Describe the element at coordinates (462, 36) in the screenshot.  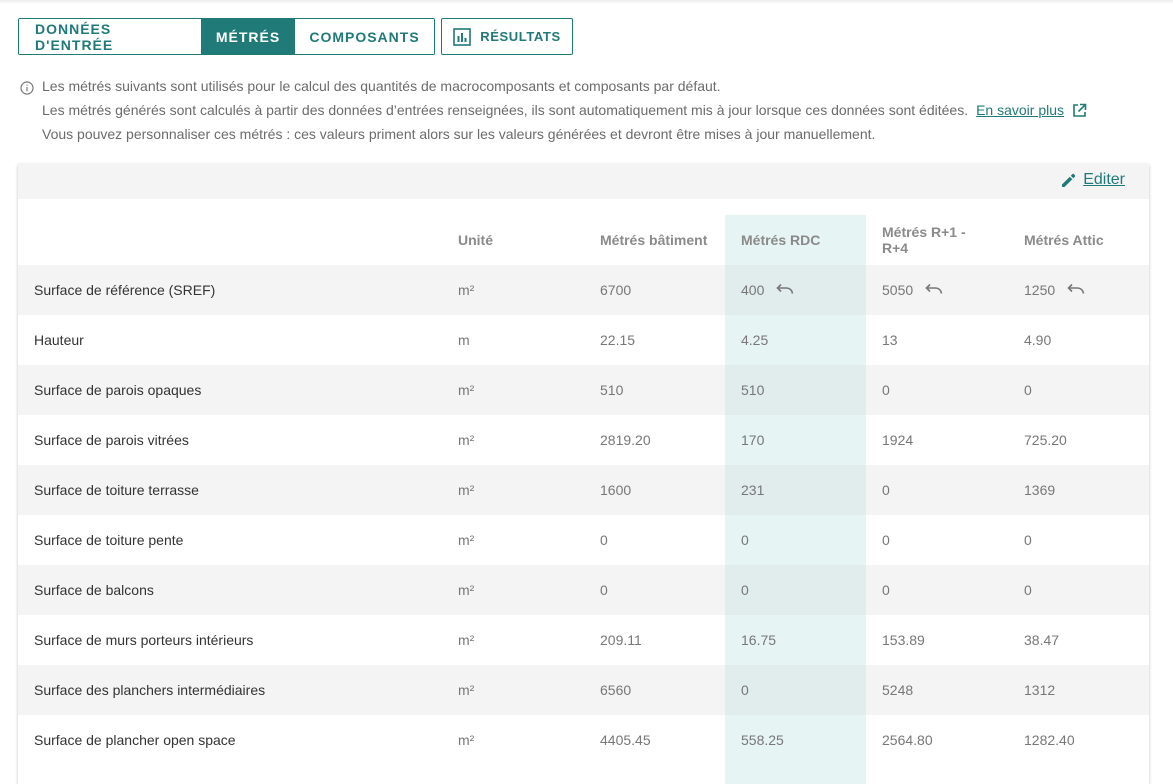
I see `bar-chart-icon` at that location.